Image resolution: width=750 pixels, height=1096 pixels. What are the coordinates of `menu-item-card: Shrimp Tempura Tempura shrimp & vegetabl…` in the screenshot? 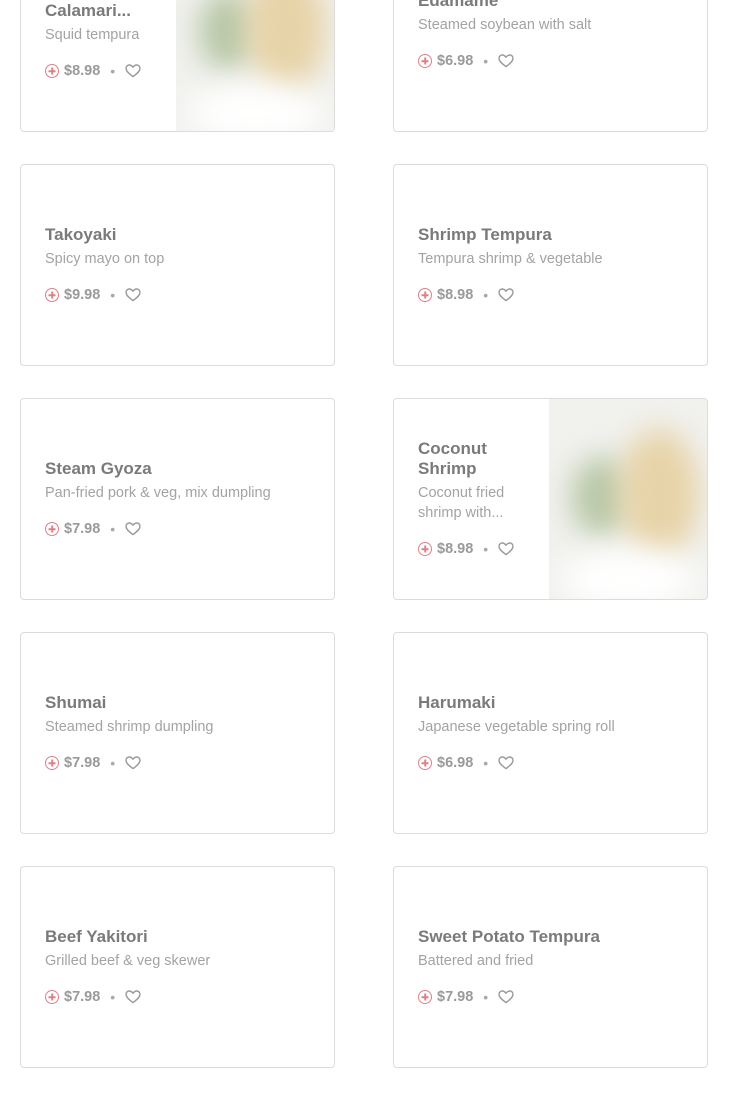 It's located at (550, 265).